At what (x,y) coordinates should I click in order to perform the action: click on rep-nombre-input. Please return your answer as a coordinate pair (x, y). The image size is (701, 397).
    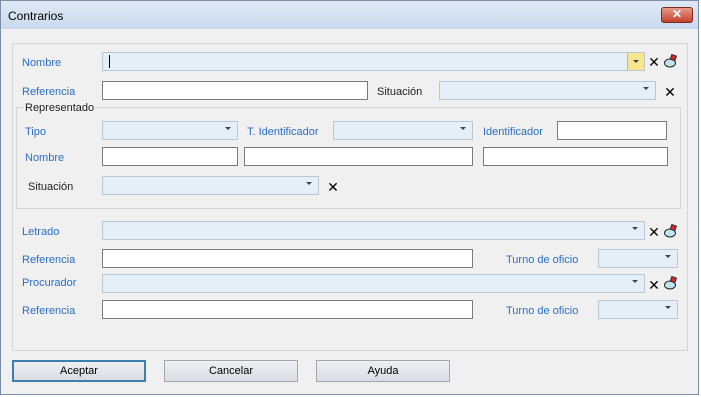
    Looking at the image, I should click on (170, 156).